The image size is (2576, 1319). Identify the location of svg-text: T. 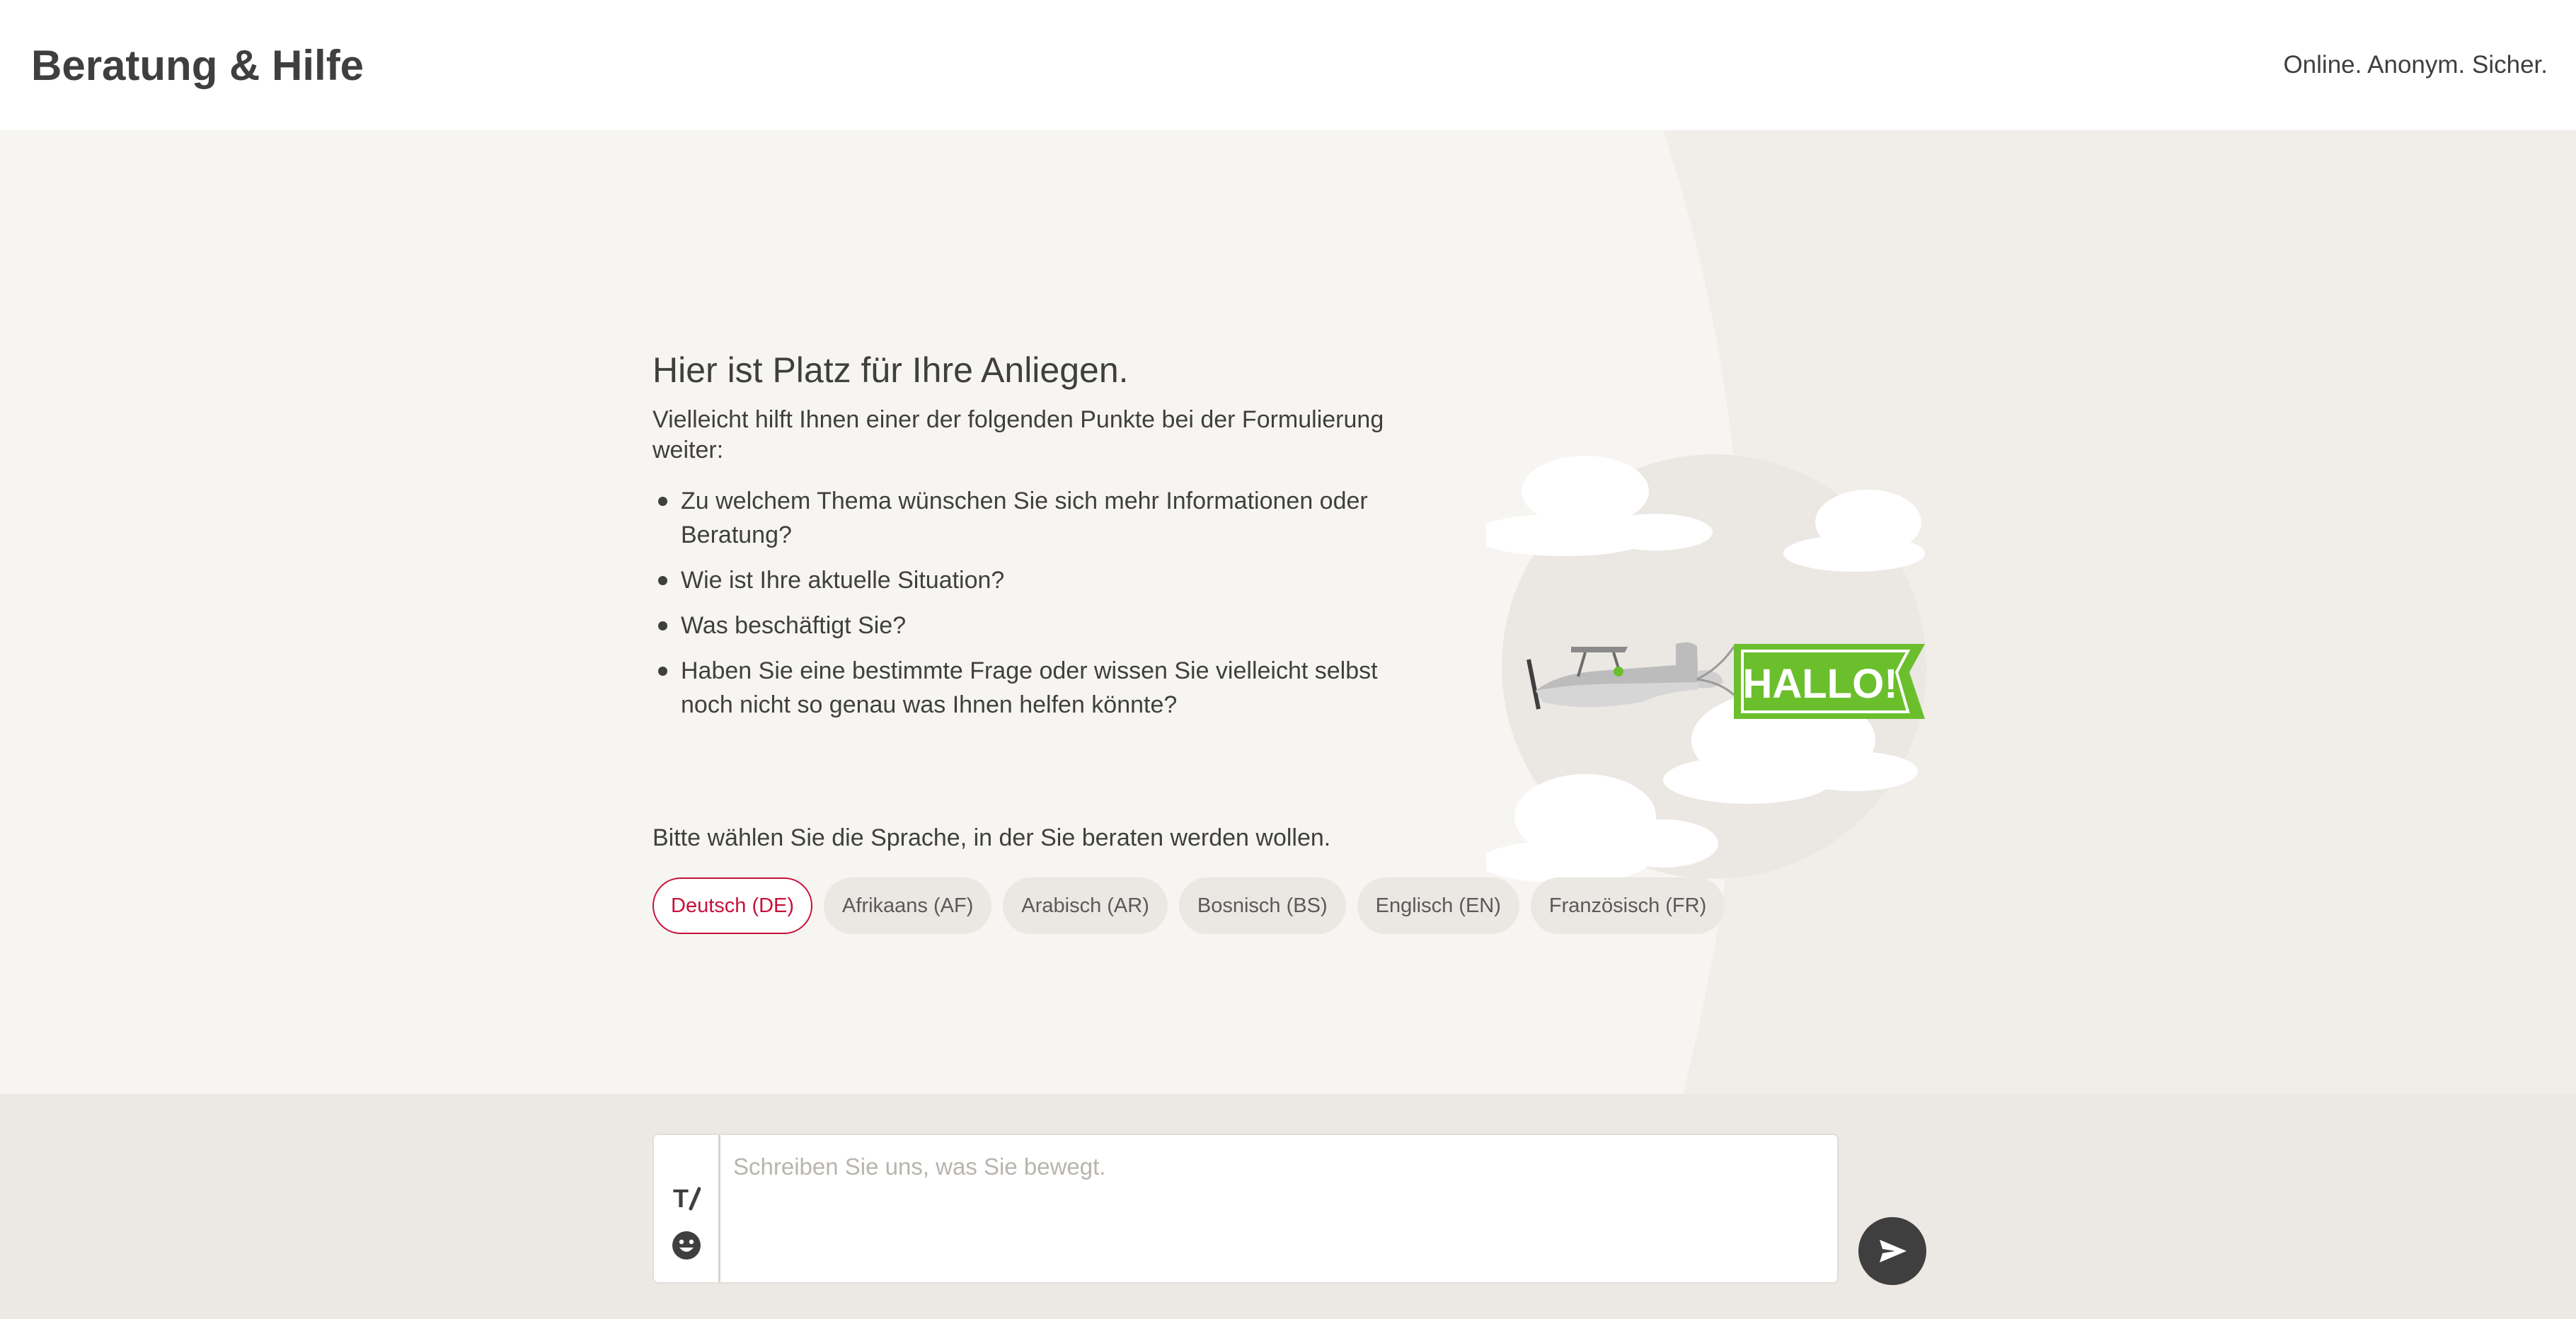
(681, 1197).